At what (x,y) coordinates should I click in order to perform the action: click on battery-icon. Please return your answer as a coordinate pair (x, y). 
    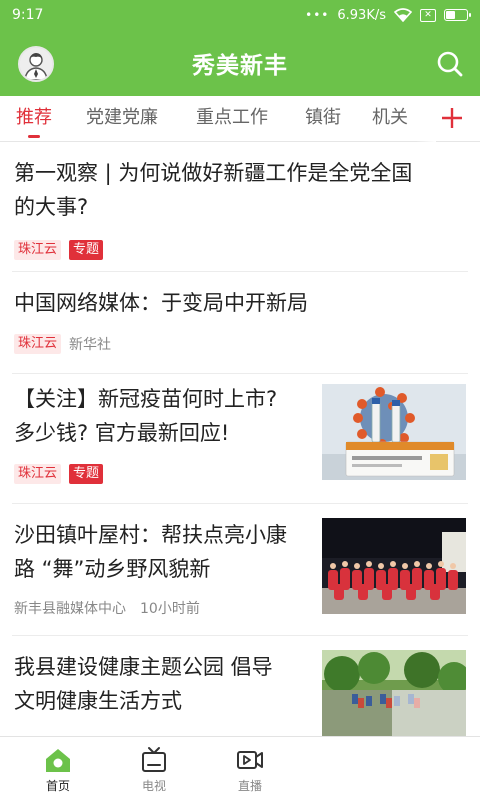
    Looking at the image, I should click on (457, 15).